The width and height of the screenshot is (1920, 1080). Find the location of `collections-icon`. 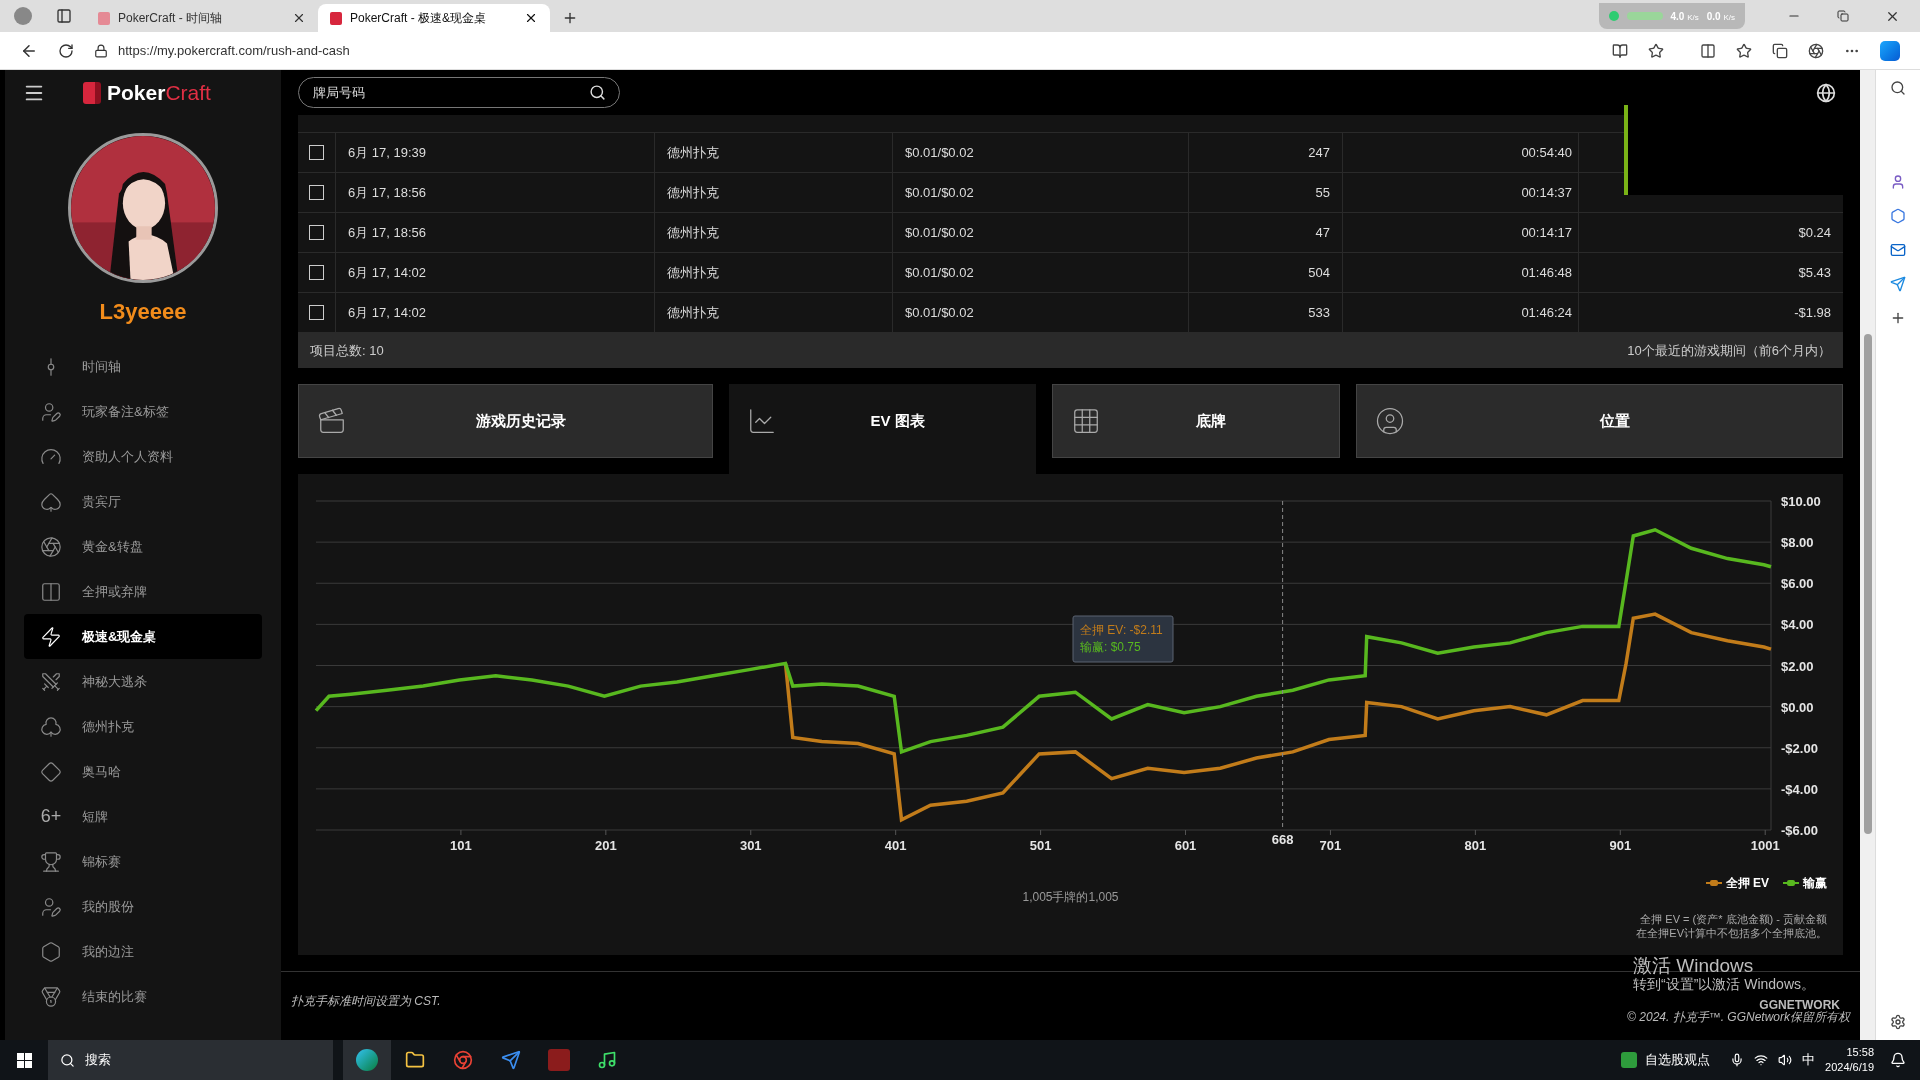

collections-icon is located at coordinates (1780, 50).